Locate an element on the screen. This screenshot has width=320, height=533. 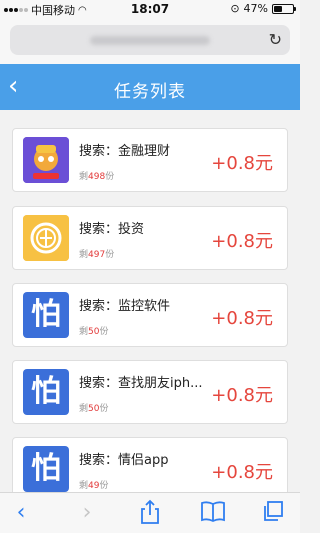
blurred-url is located at coordinates (150, 40).